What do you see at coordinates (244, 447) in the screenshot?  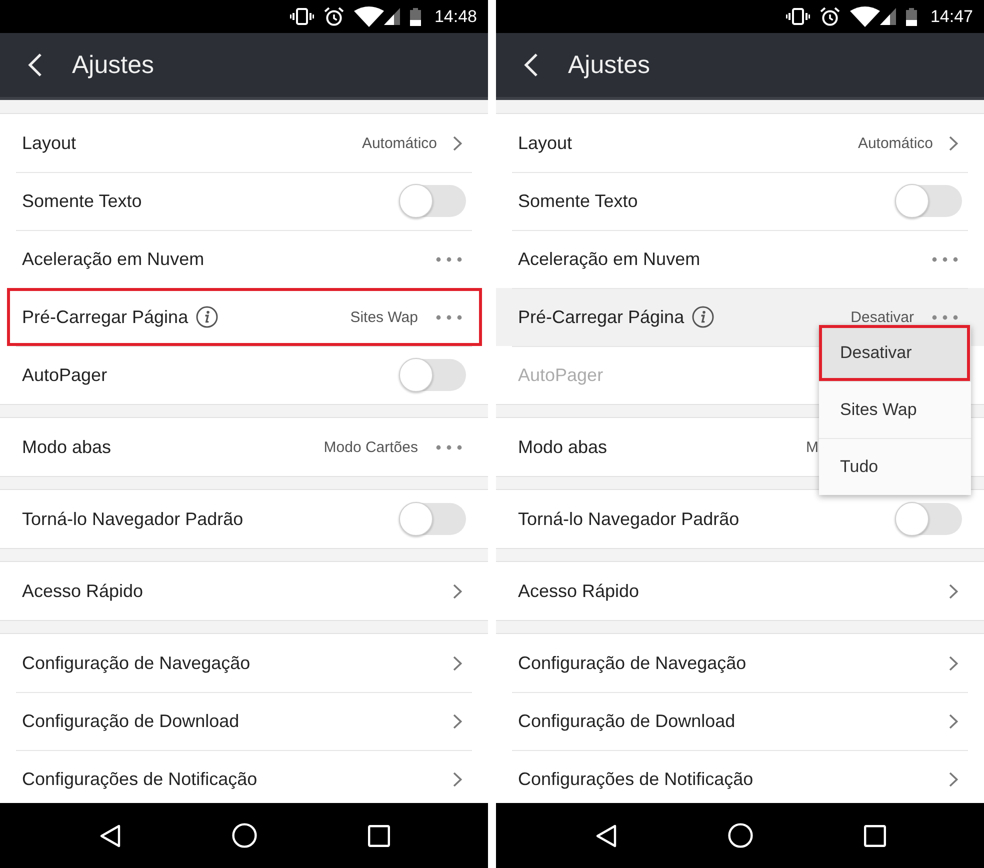 I see `settings-row: Modo abas Modo Cartões` at bounding box center [244, 447].